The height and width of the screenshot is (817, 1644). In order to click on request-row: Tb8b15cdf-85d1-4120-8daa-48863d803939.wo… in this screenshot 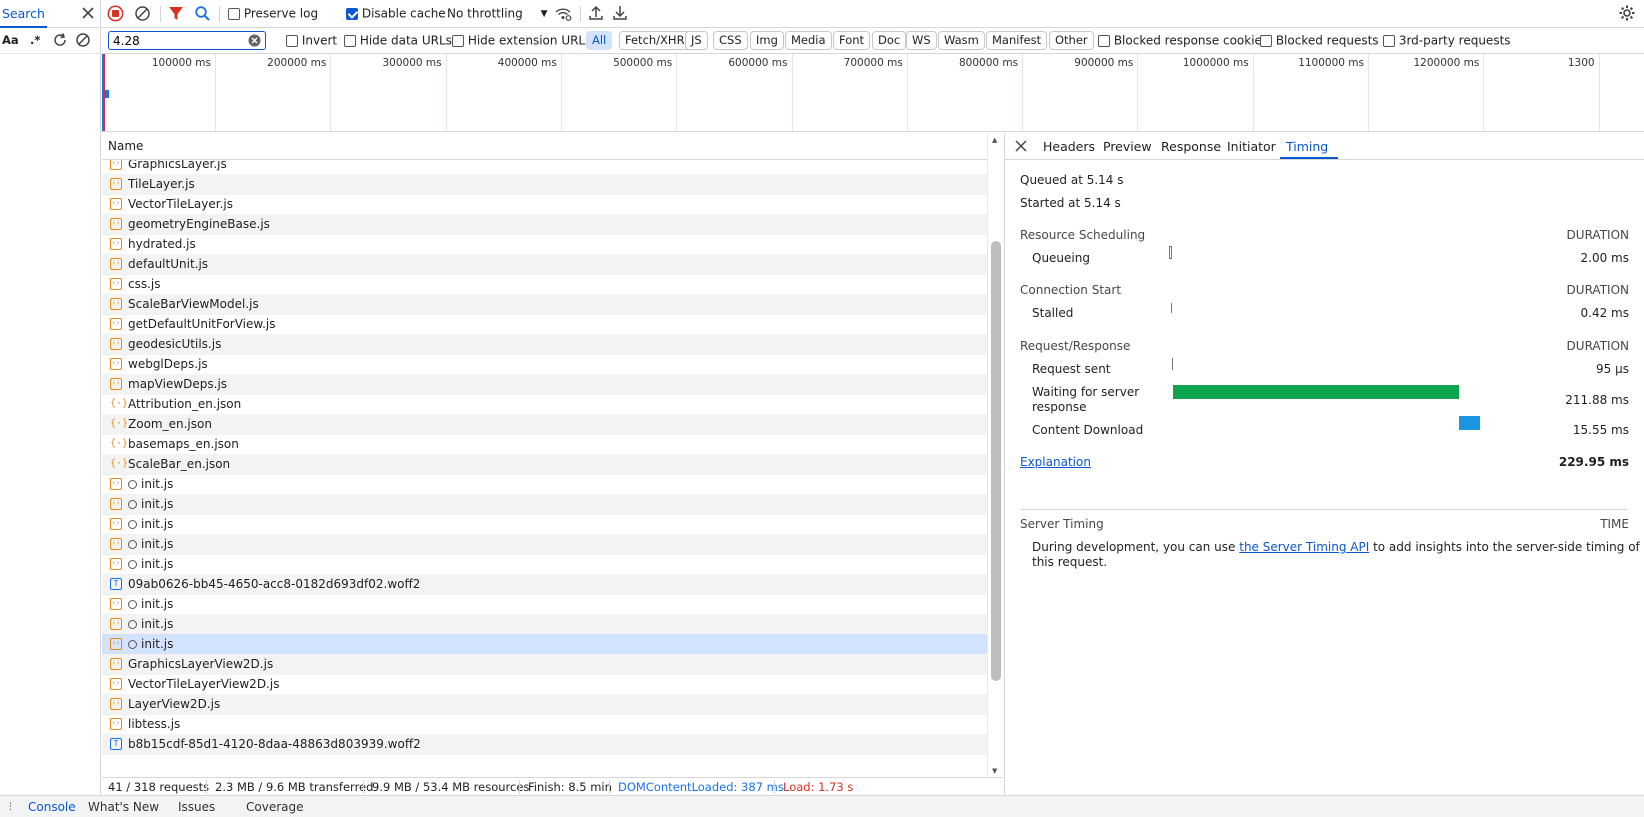, I will do `click(544, 744)`.